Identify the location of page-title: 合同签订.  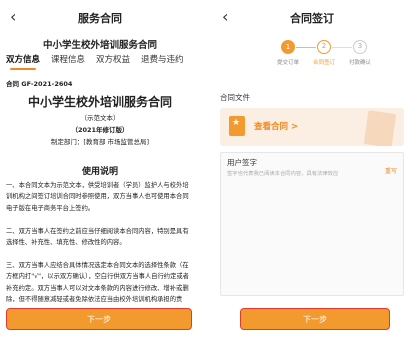
(312, 18).